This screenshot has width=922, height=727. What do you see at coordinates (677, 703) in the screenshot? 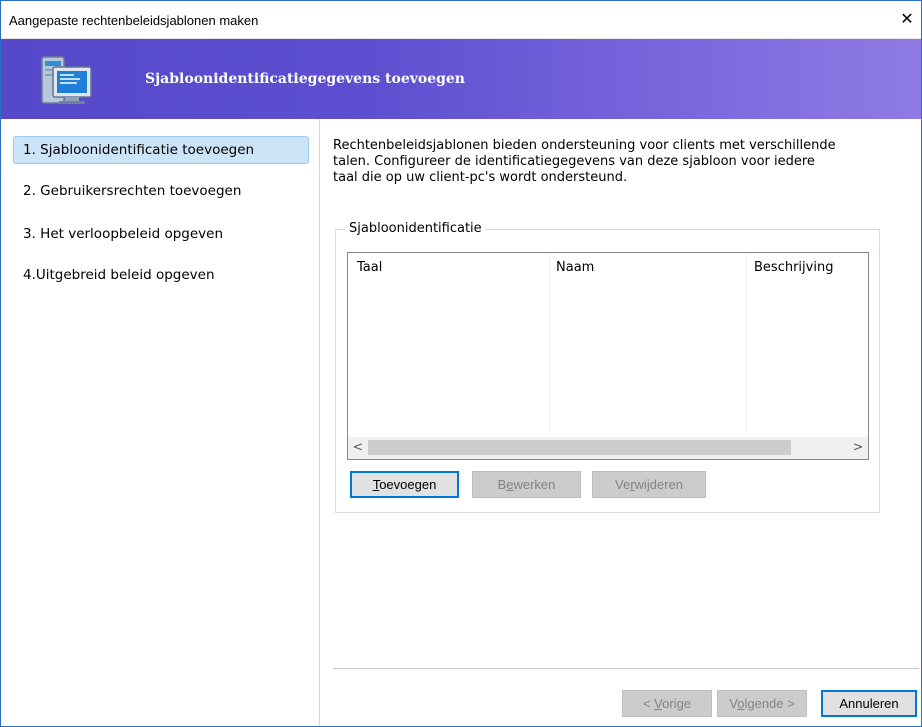
I see `button-label: orige` at bounding box center [677, 703].